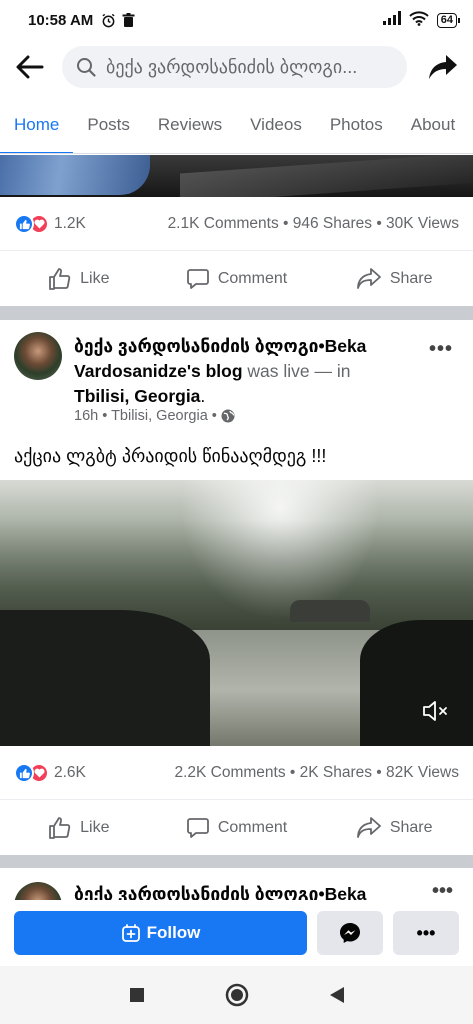 The height and width of the screenshot is (1024, 473). I want to click on tab-reviews: Reviews, so click(190, 124).